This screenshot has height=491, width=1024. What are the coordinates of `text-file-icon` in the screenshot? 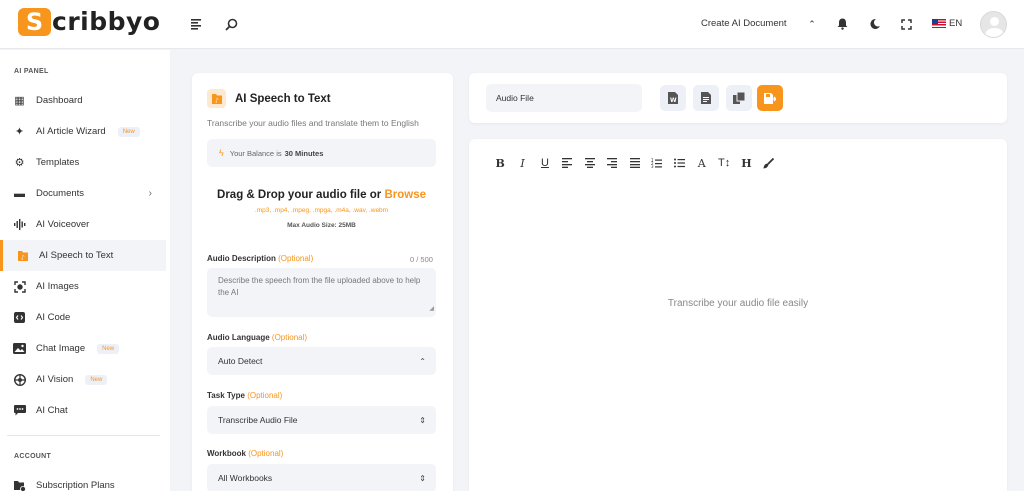 It's located at (706, 98).